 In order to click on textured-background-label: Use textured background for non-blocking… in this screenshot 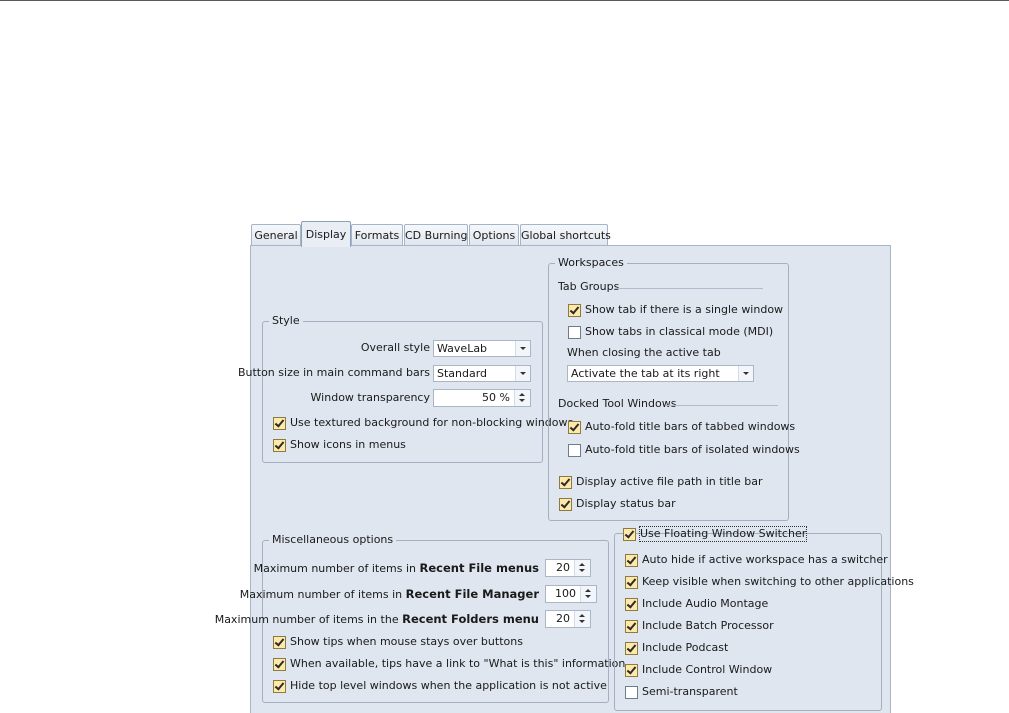, I will do `click(432, 422)`.